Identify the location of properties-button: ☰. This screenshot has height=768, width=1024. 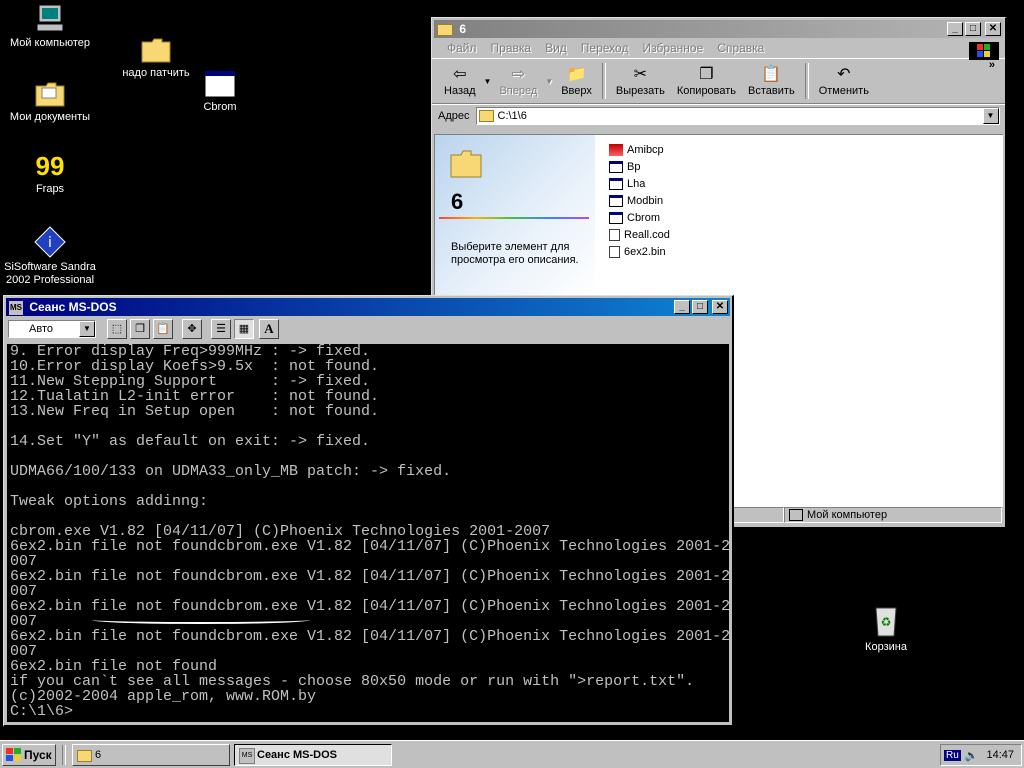
(221, 329).